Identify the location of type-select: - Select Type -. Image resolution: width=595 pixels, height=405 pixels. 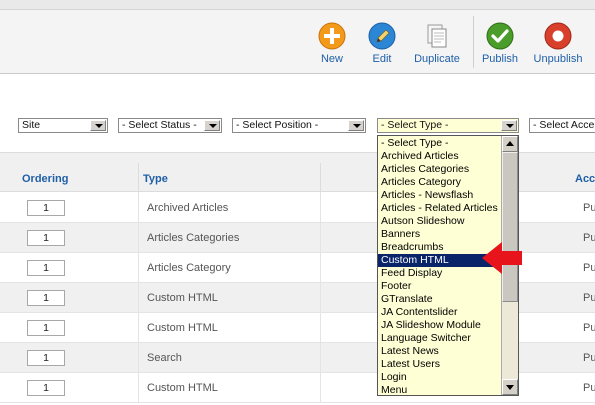
(448, 125).